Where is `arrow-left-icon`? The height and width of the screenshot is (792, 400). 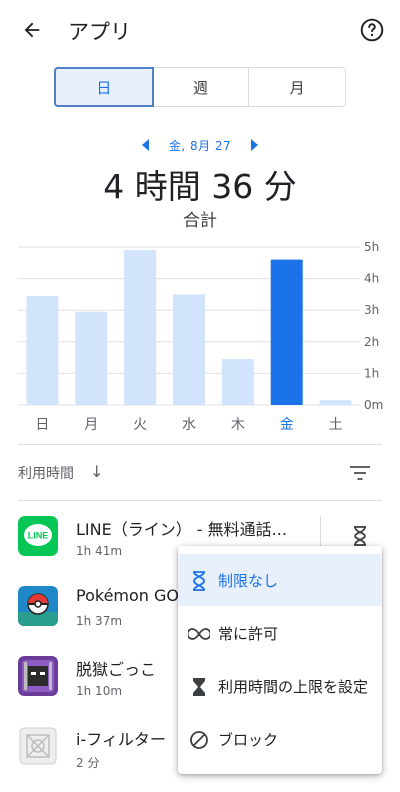
arrow-left-icon is located at coordinates (32, 30).